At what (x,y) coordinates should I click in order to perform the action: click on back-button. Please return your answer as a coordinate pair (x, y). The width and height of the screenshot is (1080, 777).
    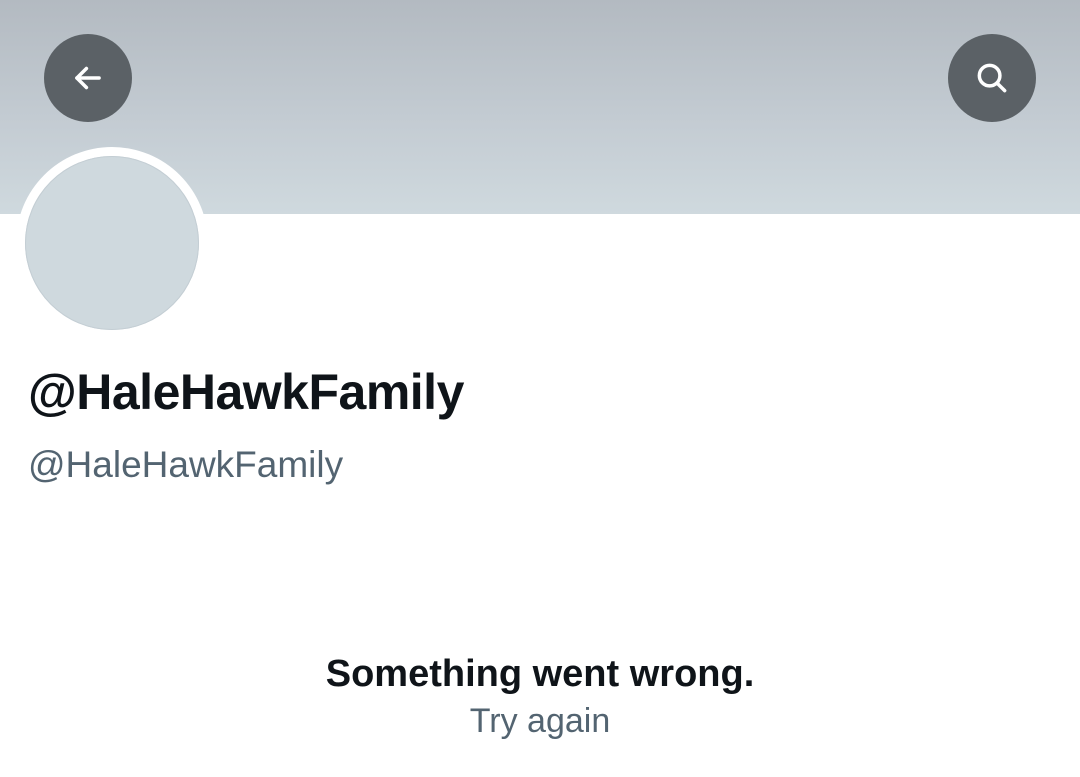
    Looking at the image, I should click on (88, 78).